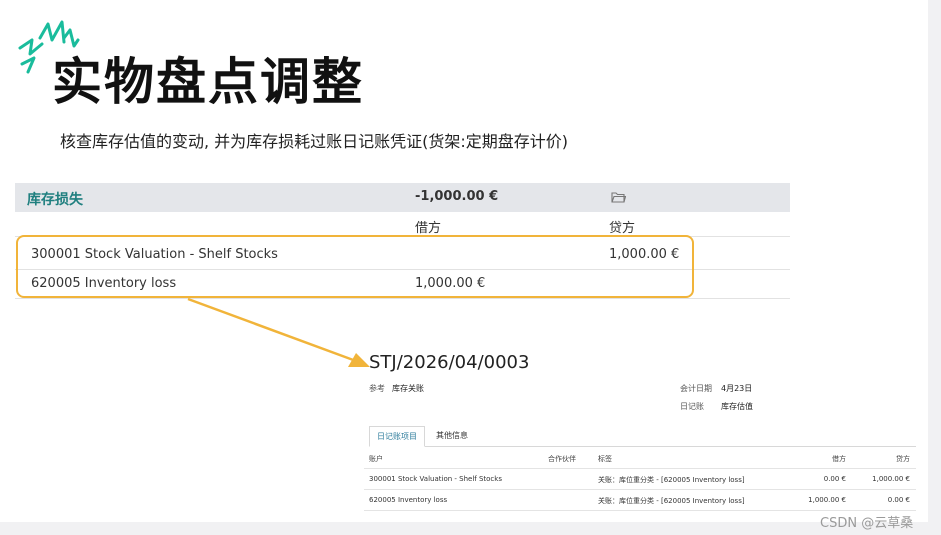  Describe the element at coordinates (377, 388) in the screenshot. I see `ref-label: 参考` at that location.